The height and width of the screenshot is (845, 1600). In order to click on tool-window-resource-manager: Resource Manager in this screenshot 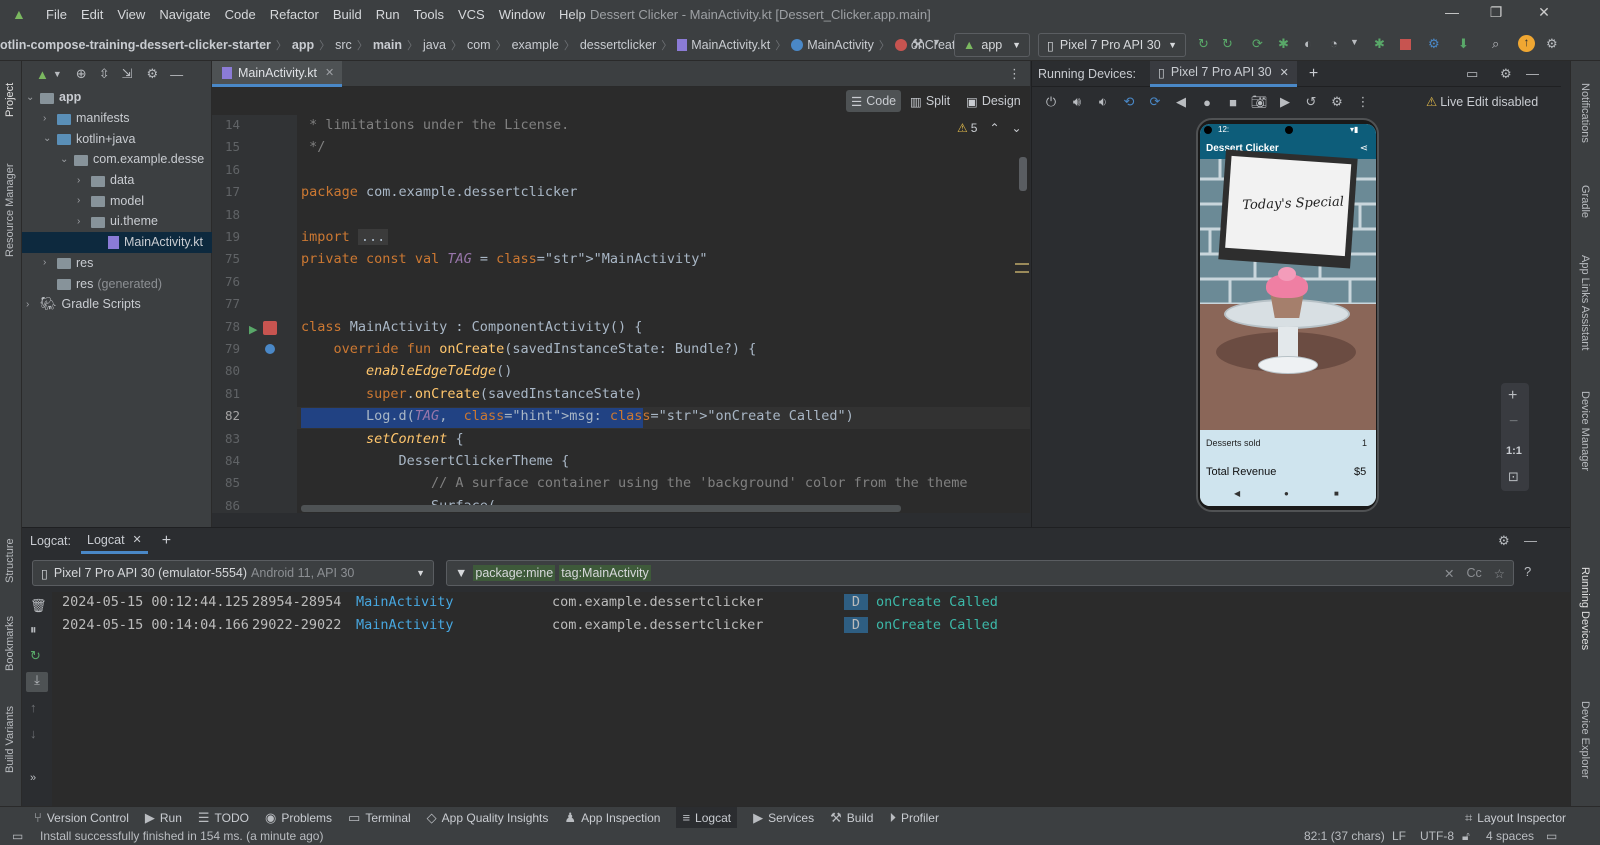, I will do `click(10, 197)`.